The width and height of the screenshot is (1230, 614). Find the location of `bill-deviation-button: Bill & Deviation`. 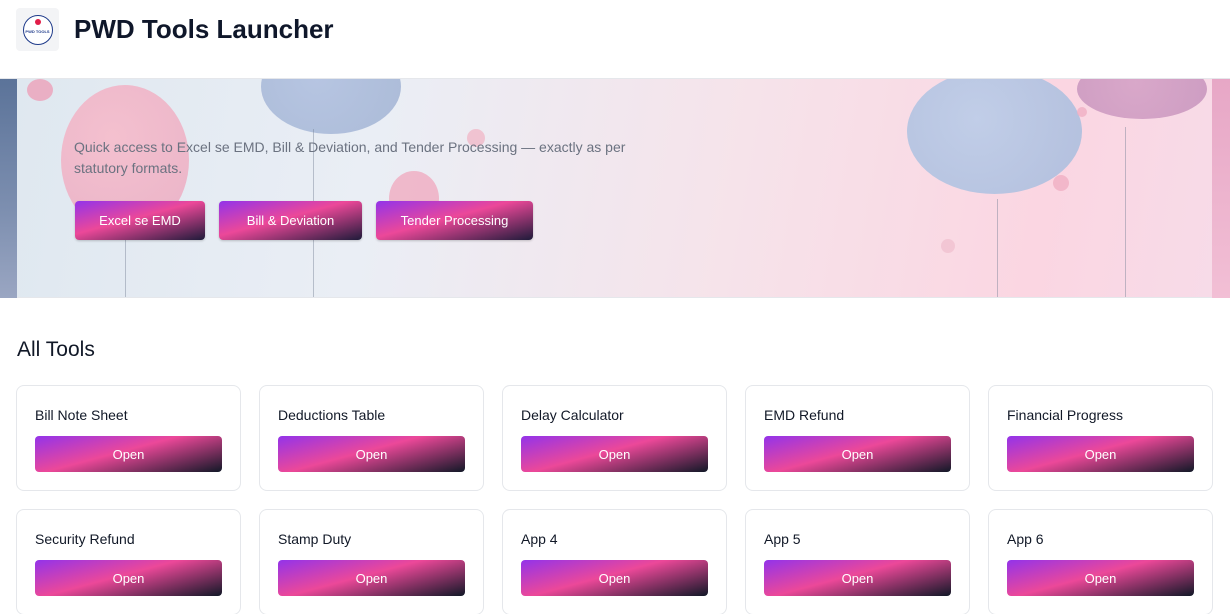

bill-deviation-button: Bill & Deviation is located at coordinates (290, 220).